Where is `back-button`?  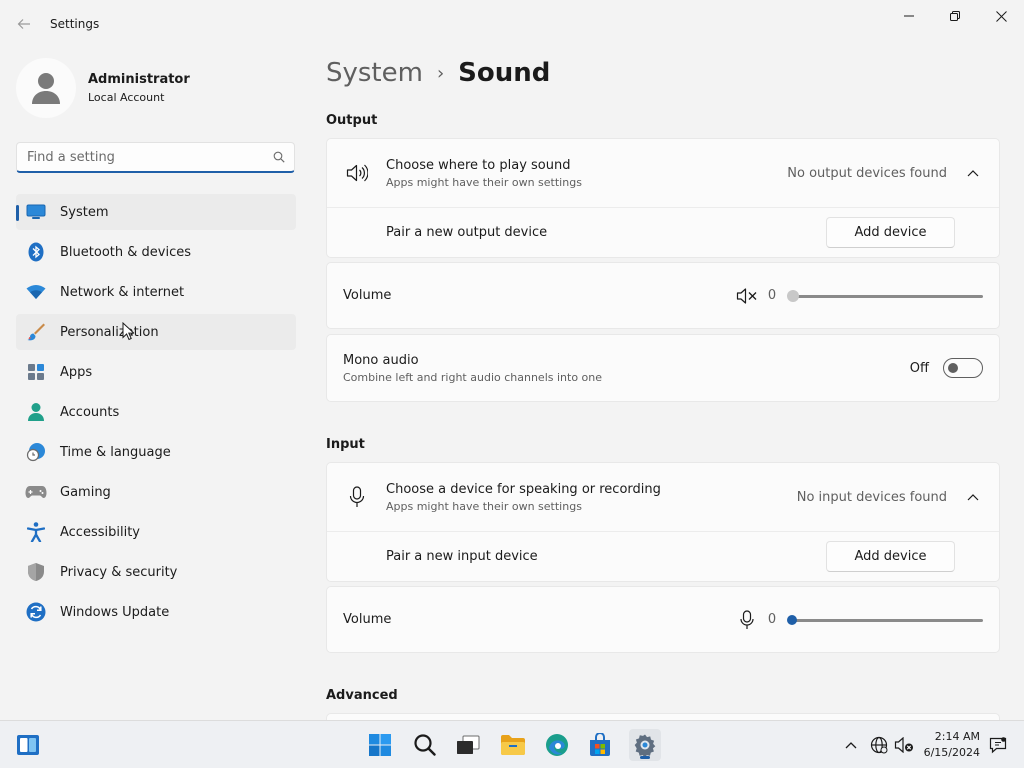 back-button is located at coordinates (24, 24).